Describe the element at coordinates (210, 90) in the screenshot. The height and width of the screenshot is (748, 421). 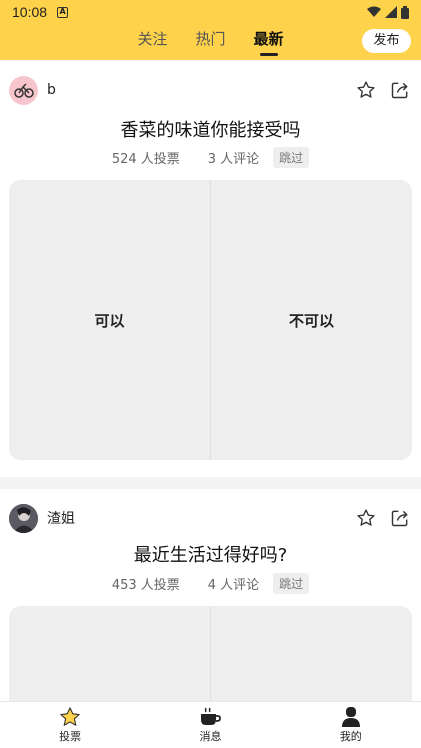
I see `card-header: b` at that location.